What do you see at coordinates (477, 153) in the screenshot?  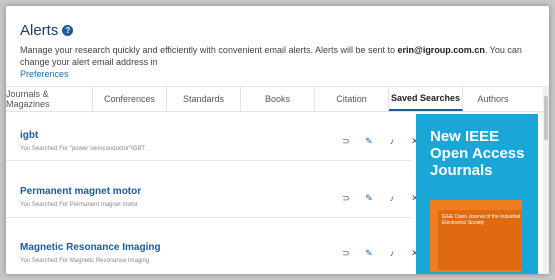 I see `ad-title: New IEEE Open Access Journals` at bounding box center [477, 153].